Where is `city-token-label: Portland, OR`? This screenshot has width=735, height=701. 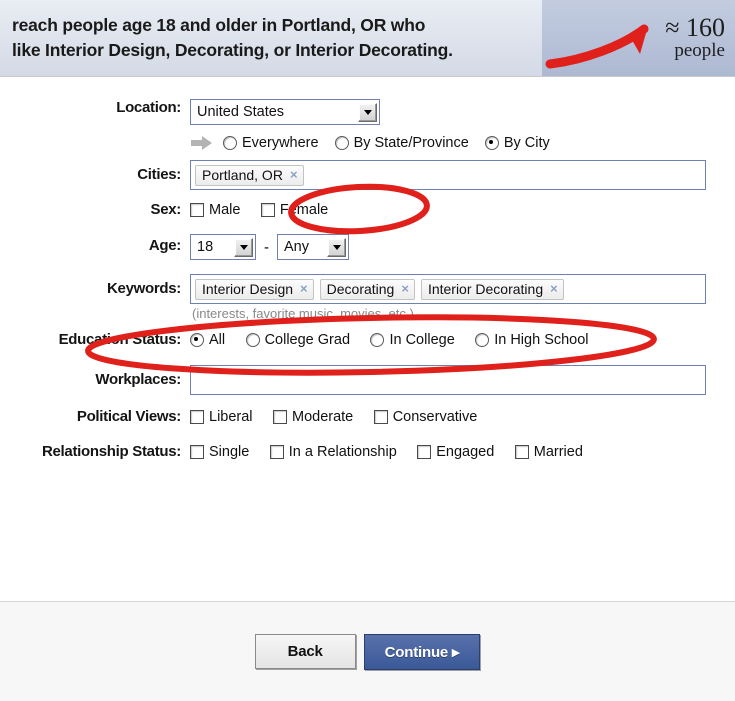 city-token-label: Portland, OR is located at coordinates (242, 174).